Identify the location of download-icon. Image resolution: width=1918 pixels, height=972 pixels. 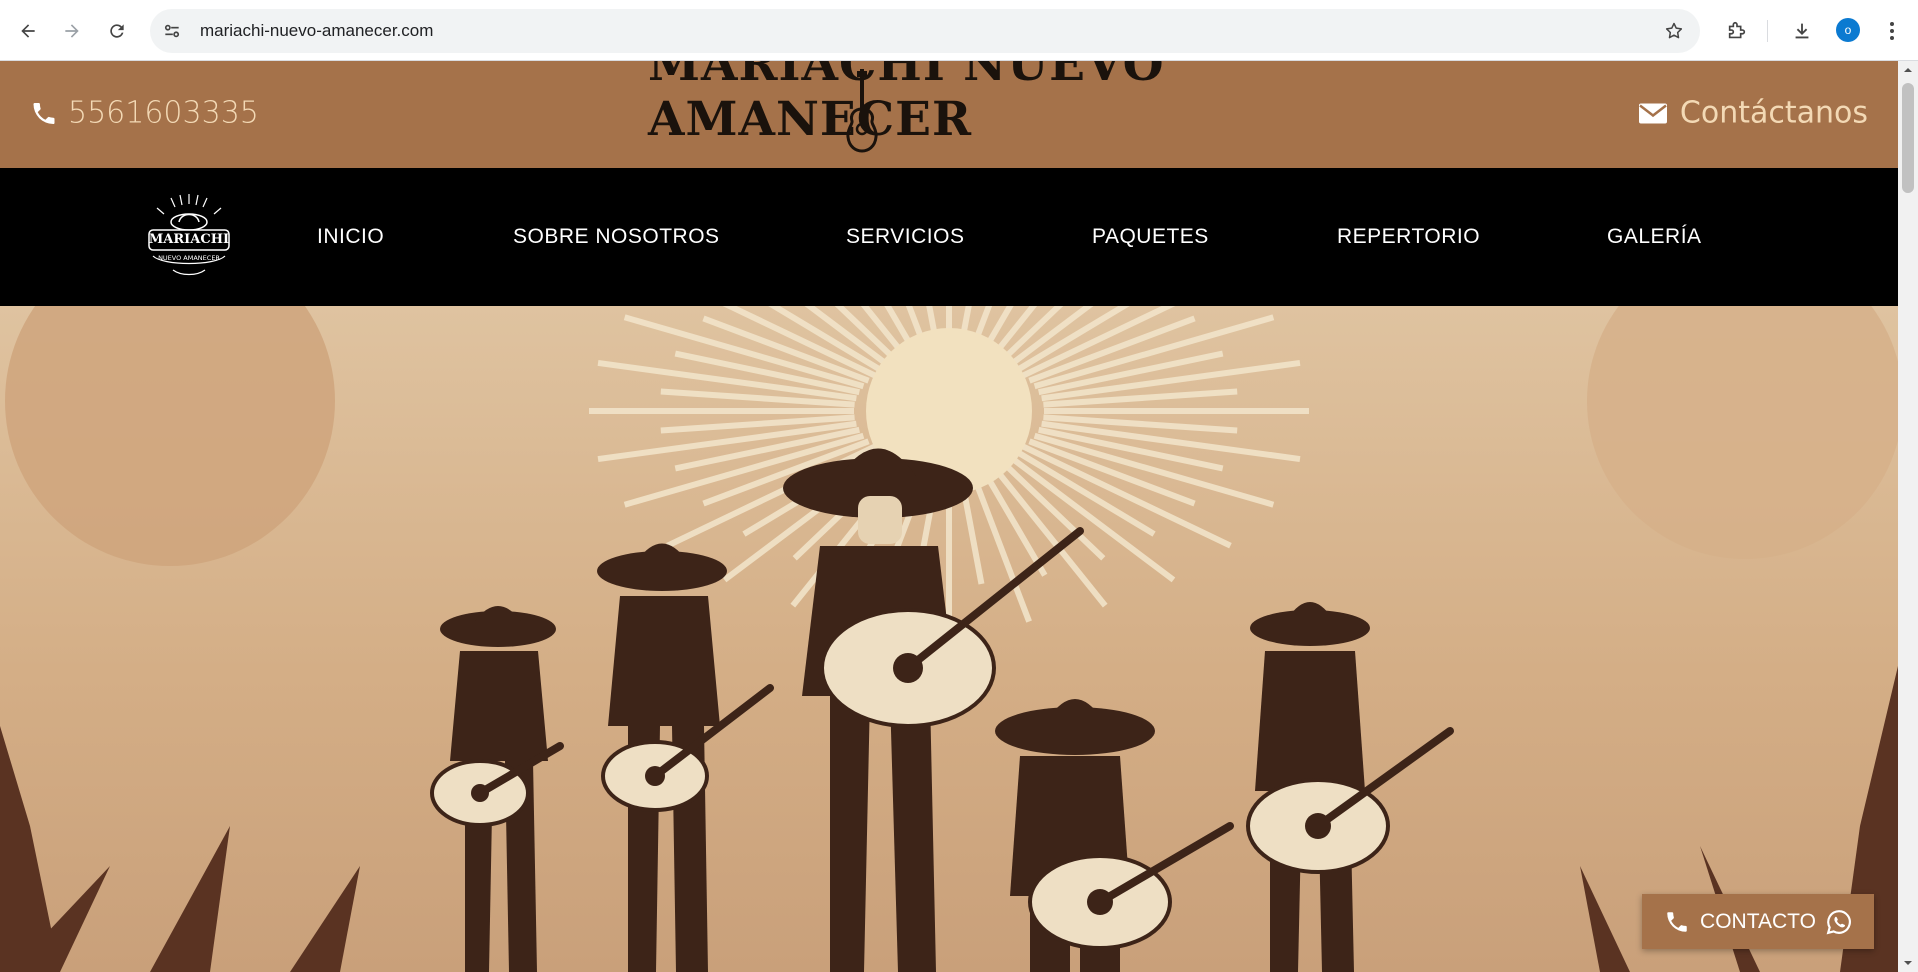
(1802, 31).